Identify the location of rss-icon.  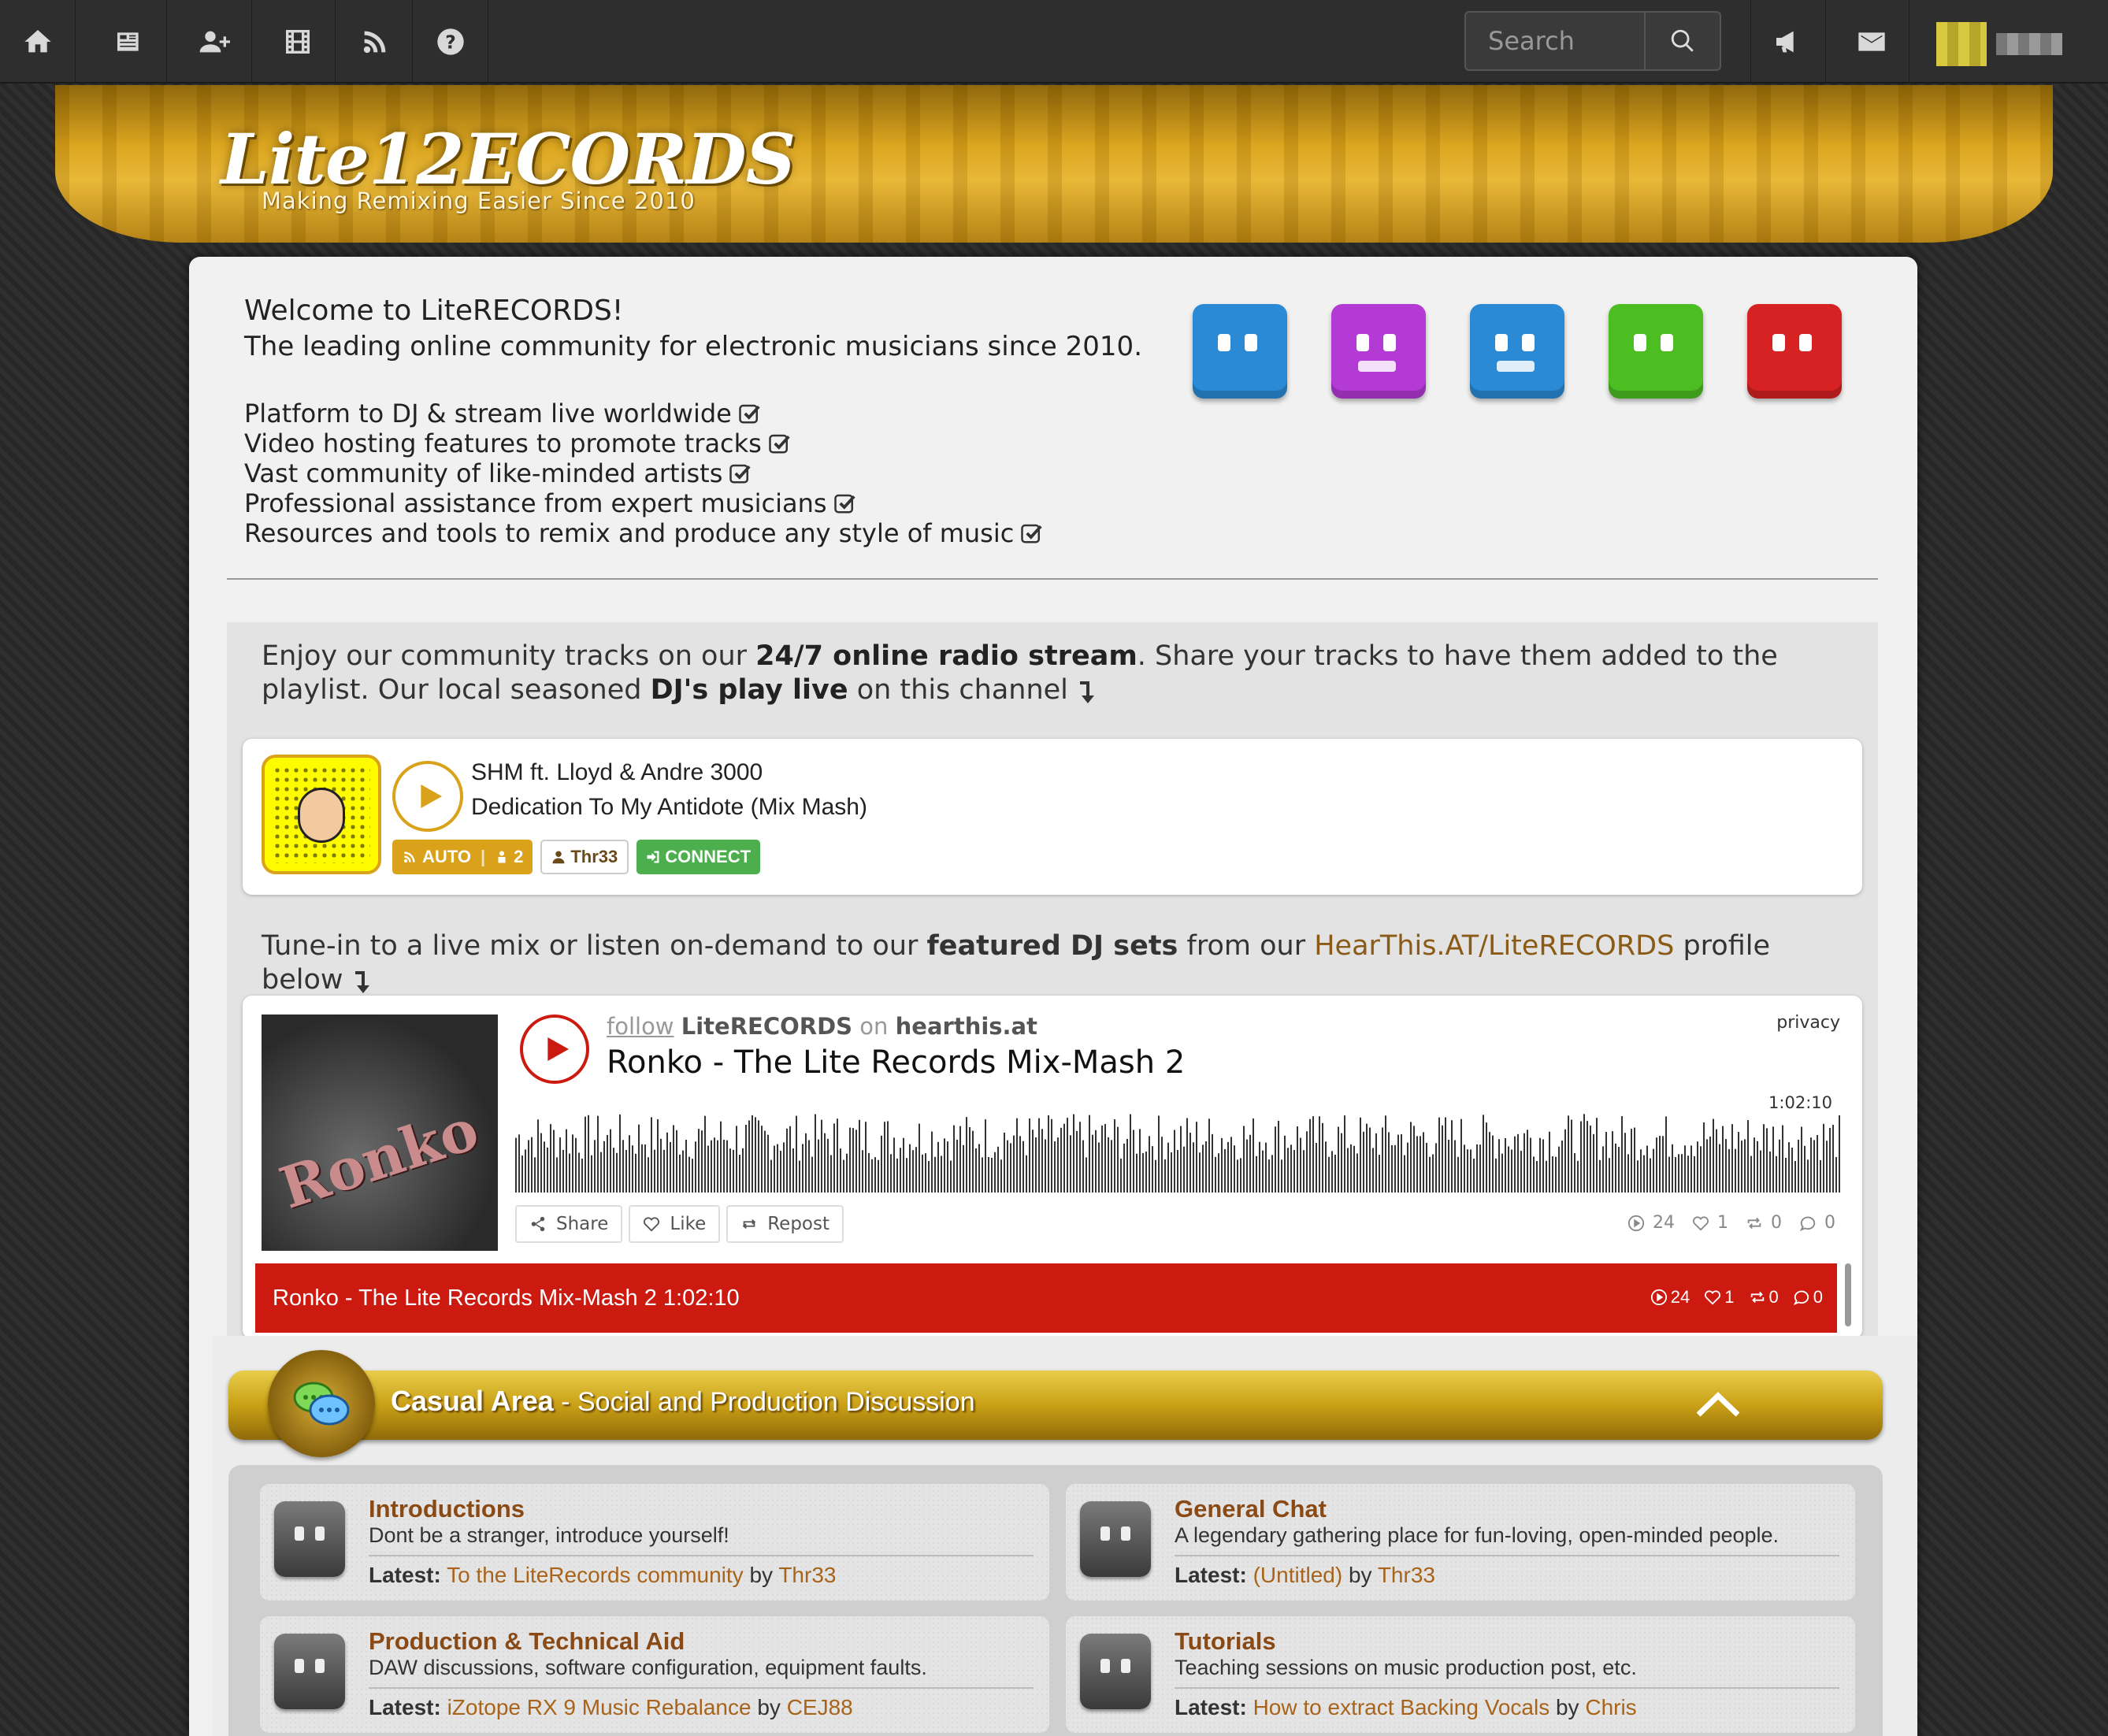
(375, 41).